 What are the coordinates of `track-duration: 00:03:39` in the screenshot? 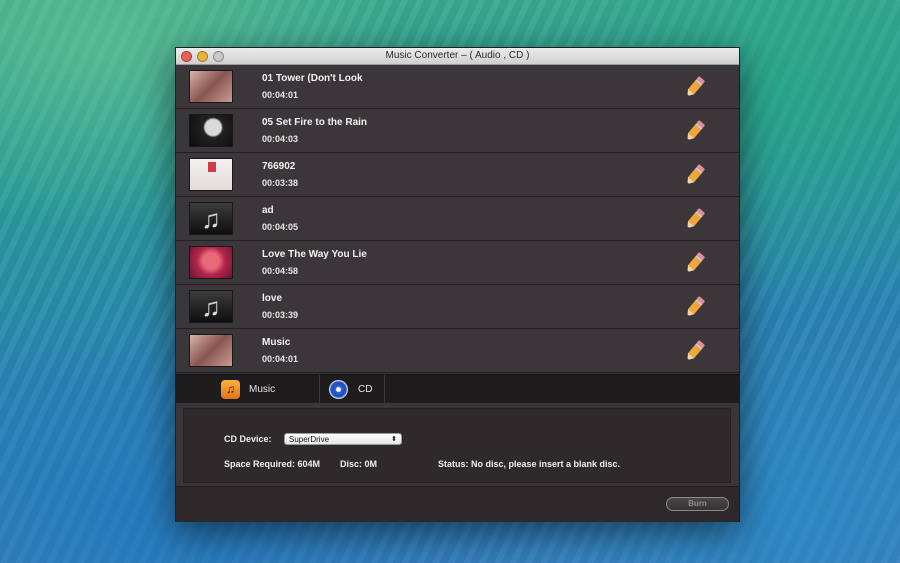 It's located at (280, 315).